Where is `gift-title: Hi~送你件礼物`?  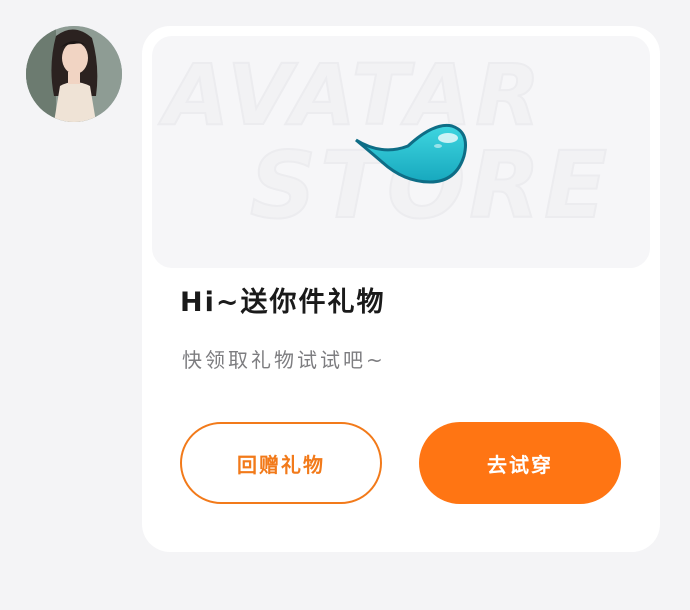 gift-title: Hi~送你件礼物 is located at coordinates (283, 302).